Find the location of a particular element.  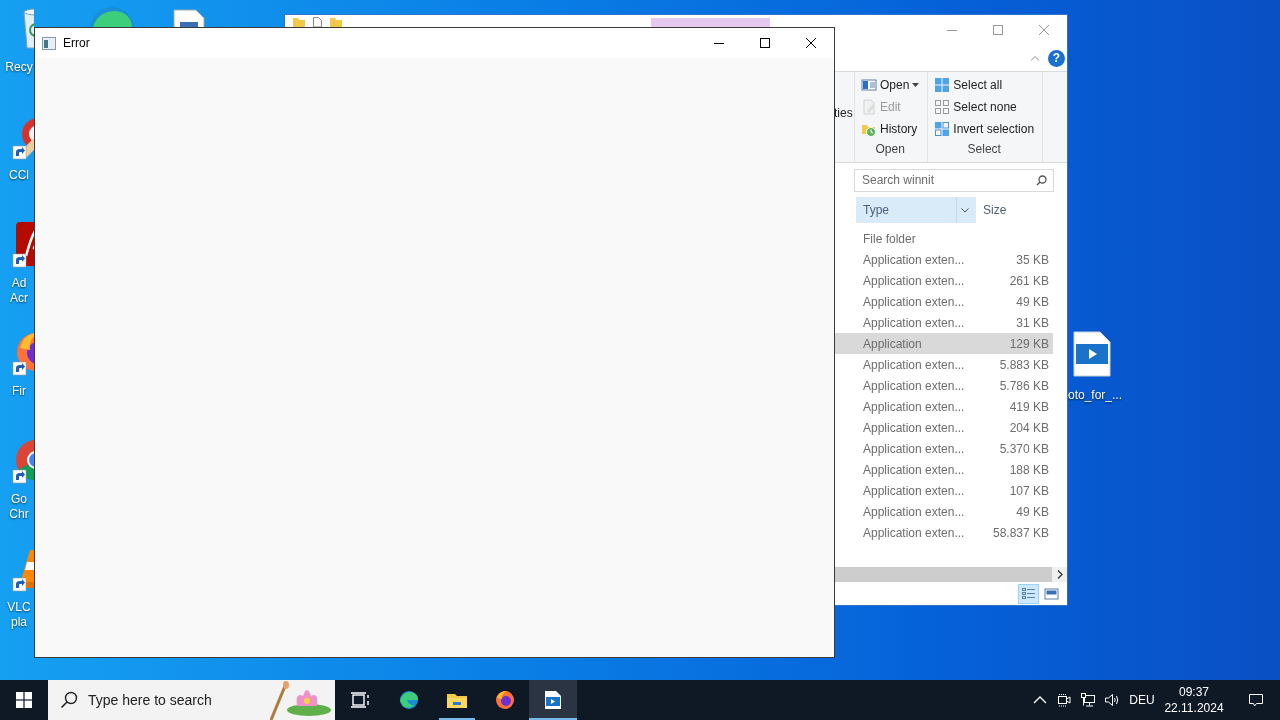

ribbon-button: Open is located at coordinates (890, 85).